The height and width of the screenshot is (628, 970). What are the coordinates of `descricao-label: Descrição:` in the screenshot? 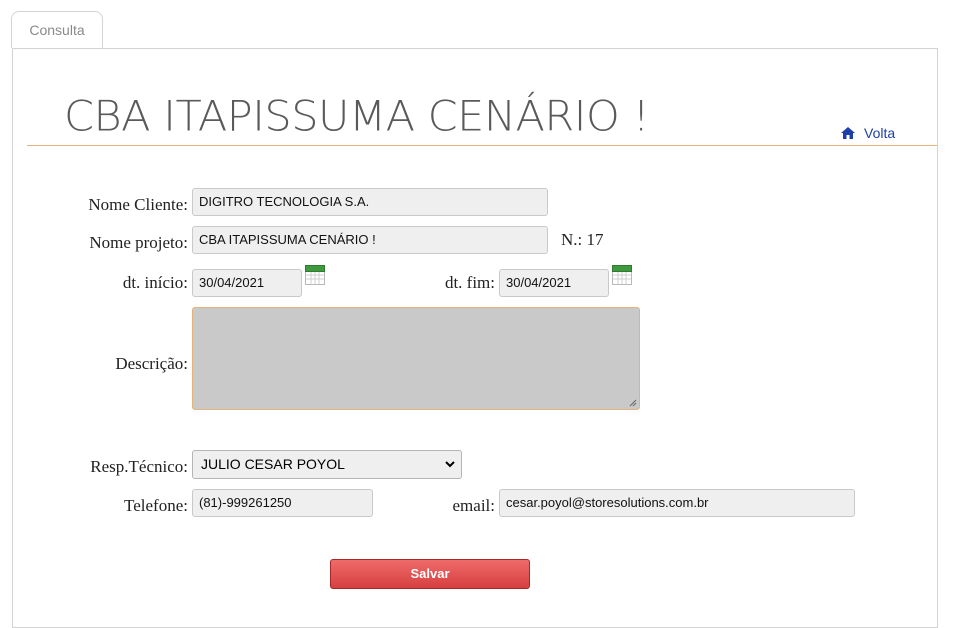 It's located at (151, 363).